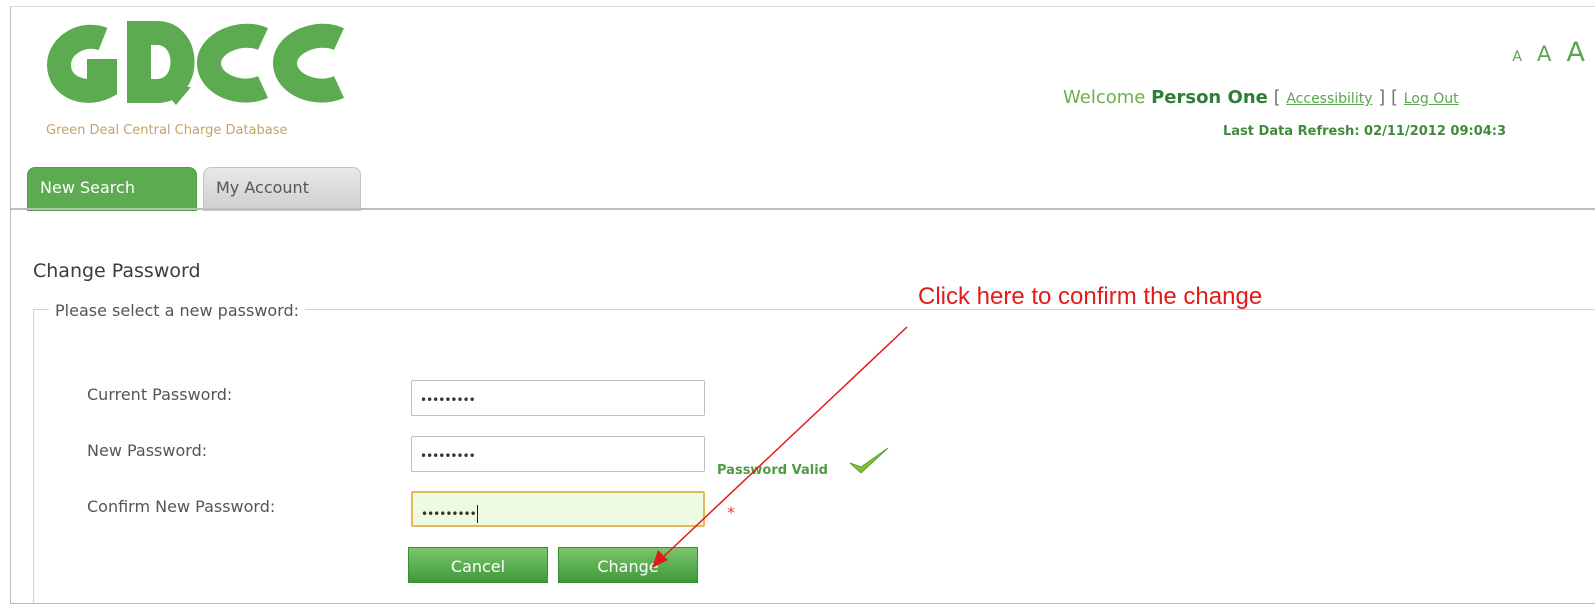 This screenshot has height=612, width=1595. I want to click on page-title: Change Password, so click(117, 271).